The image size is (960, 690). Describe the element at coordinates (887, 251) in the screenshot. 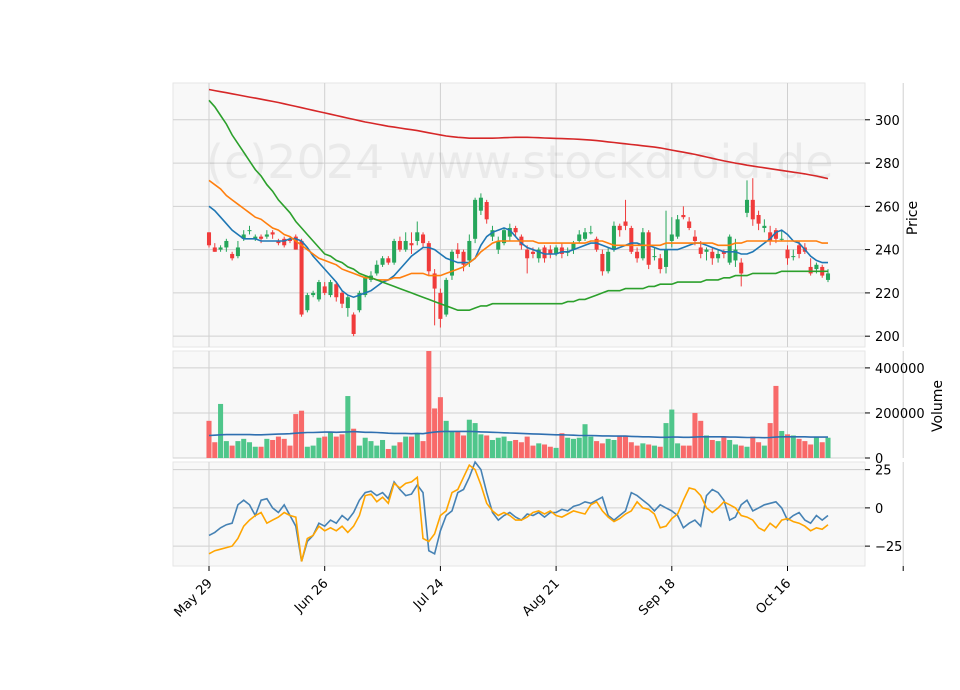

I see `price-tick-label: 240` at that location.